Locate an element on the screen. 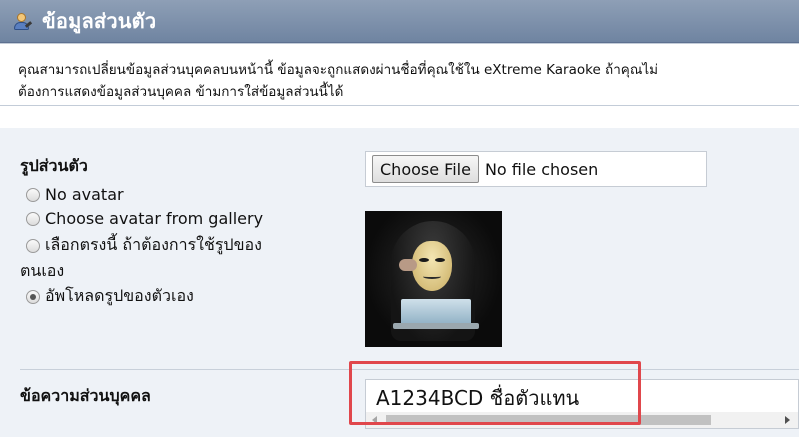  signature-text: A1234BCD ชื่อตัวแทน is located at coordinates (478, 398).